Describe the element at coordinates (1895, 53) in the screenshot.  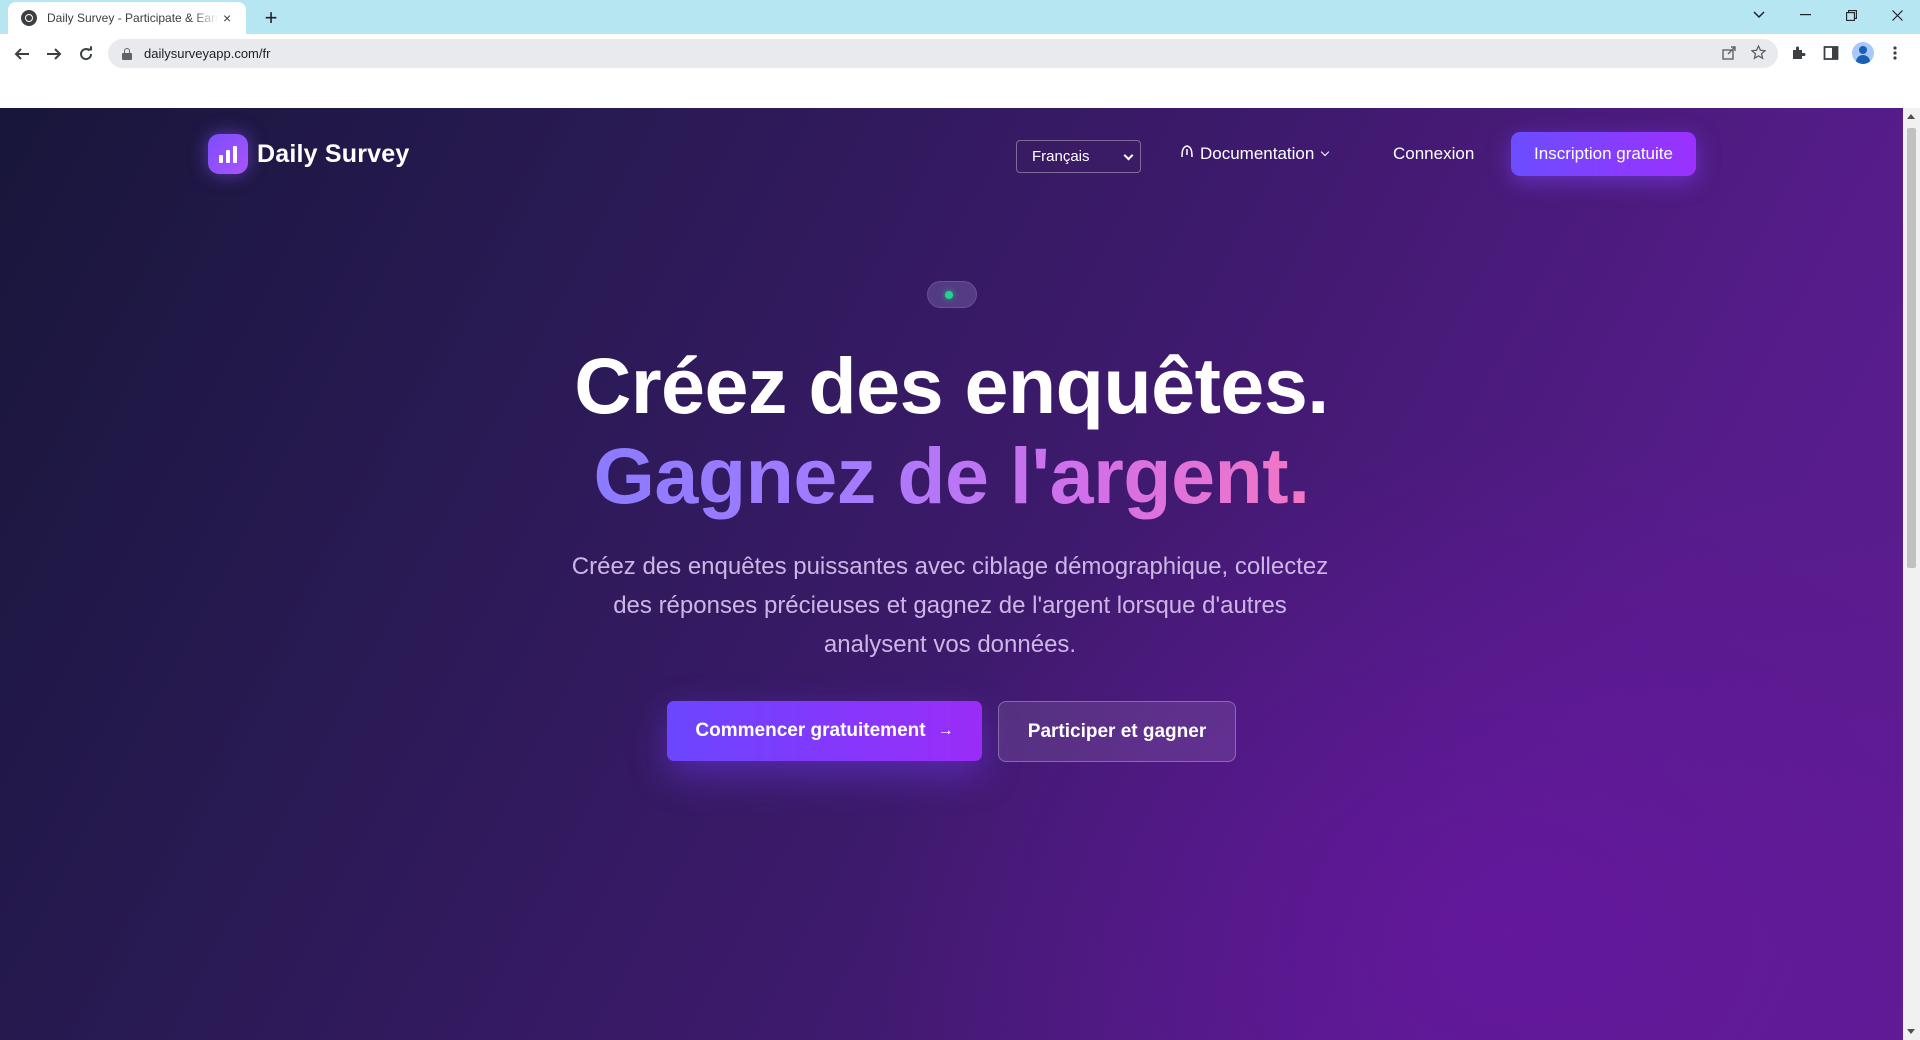
I see `kebab-menu-icon` at that location.